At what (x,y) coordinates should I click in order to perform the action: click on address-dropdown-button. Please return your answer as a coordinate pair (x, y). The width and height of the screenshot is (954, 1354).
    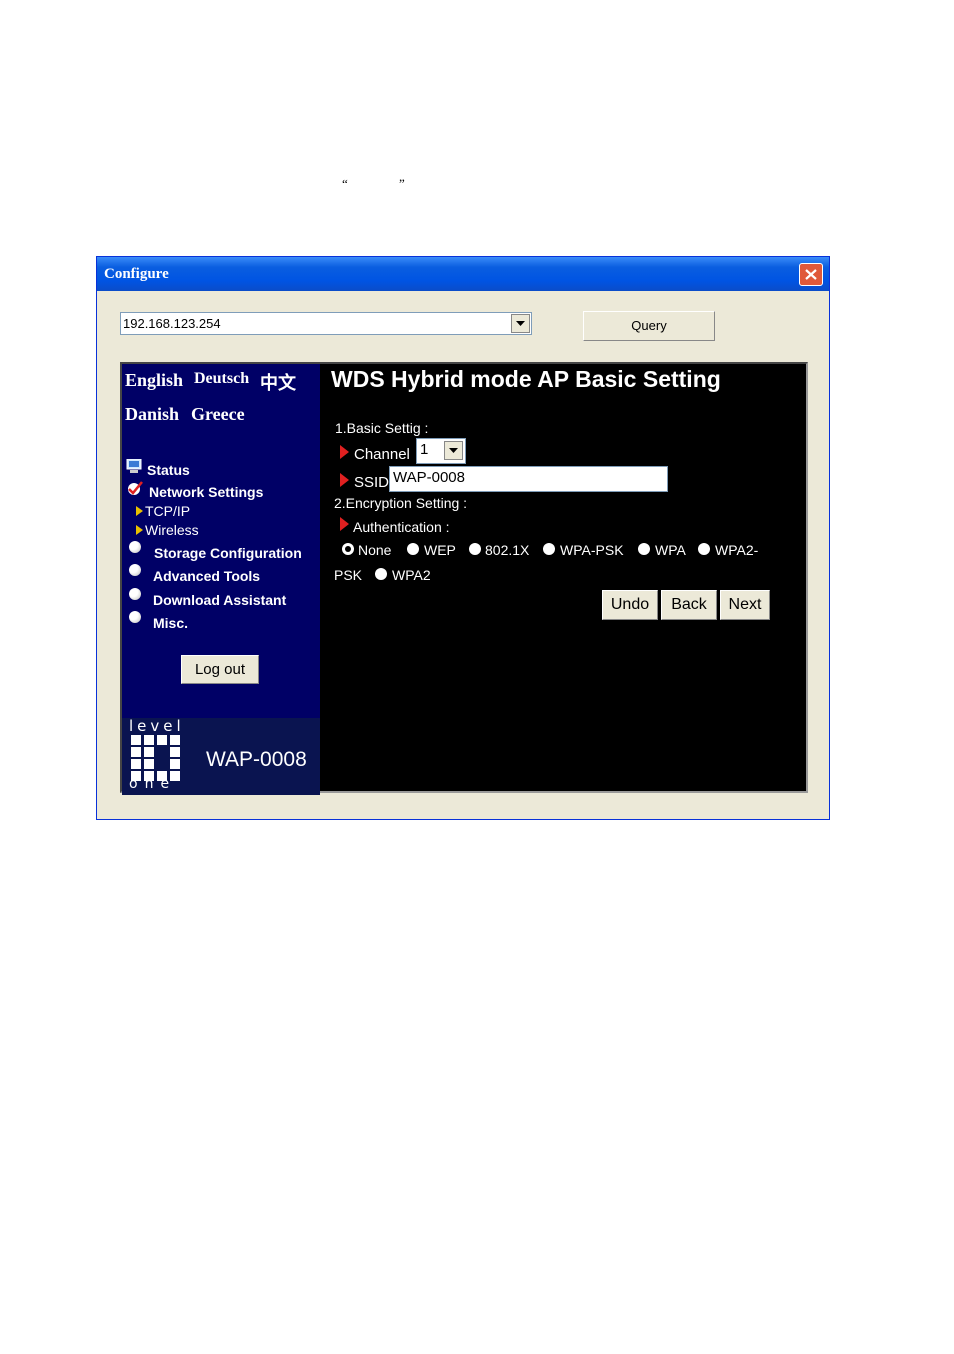
    Looking at the image, I should click on (520, 323).